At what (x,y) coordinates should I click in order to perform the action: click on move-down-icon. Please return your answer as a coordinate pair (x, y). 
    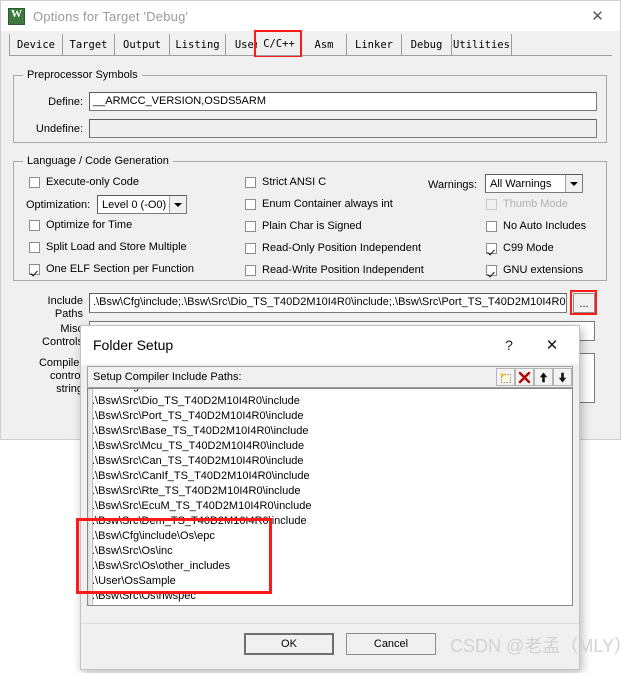
    Looking at the image, I should click on (562, 377).